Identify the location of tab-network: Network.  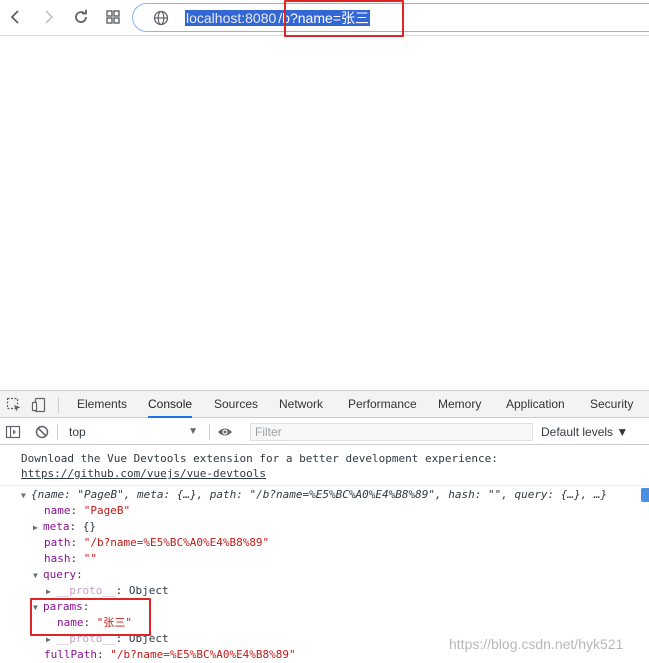
(301, 404).